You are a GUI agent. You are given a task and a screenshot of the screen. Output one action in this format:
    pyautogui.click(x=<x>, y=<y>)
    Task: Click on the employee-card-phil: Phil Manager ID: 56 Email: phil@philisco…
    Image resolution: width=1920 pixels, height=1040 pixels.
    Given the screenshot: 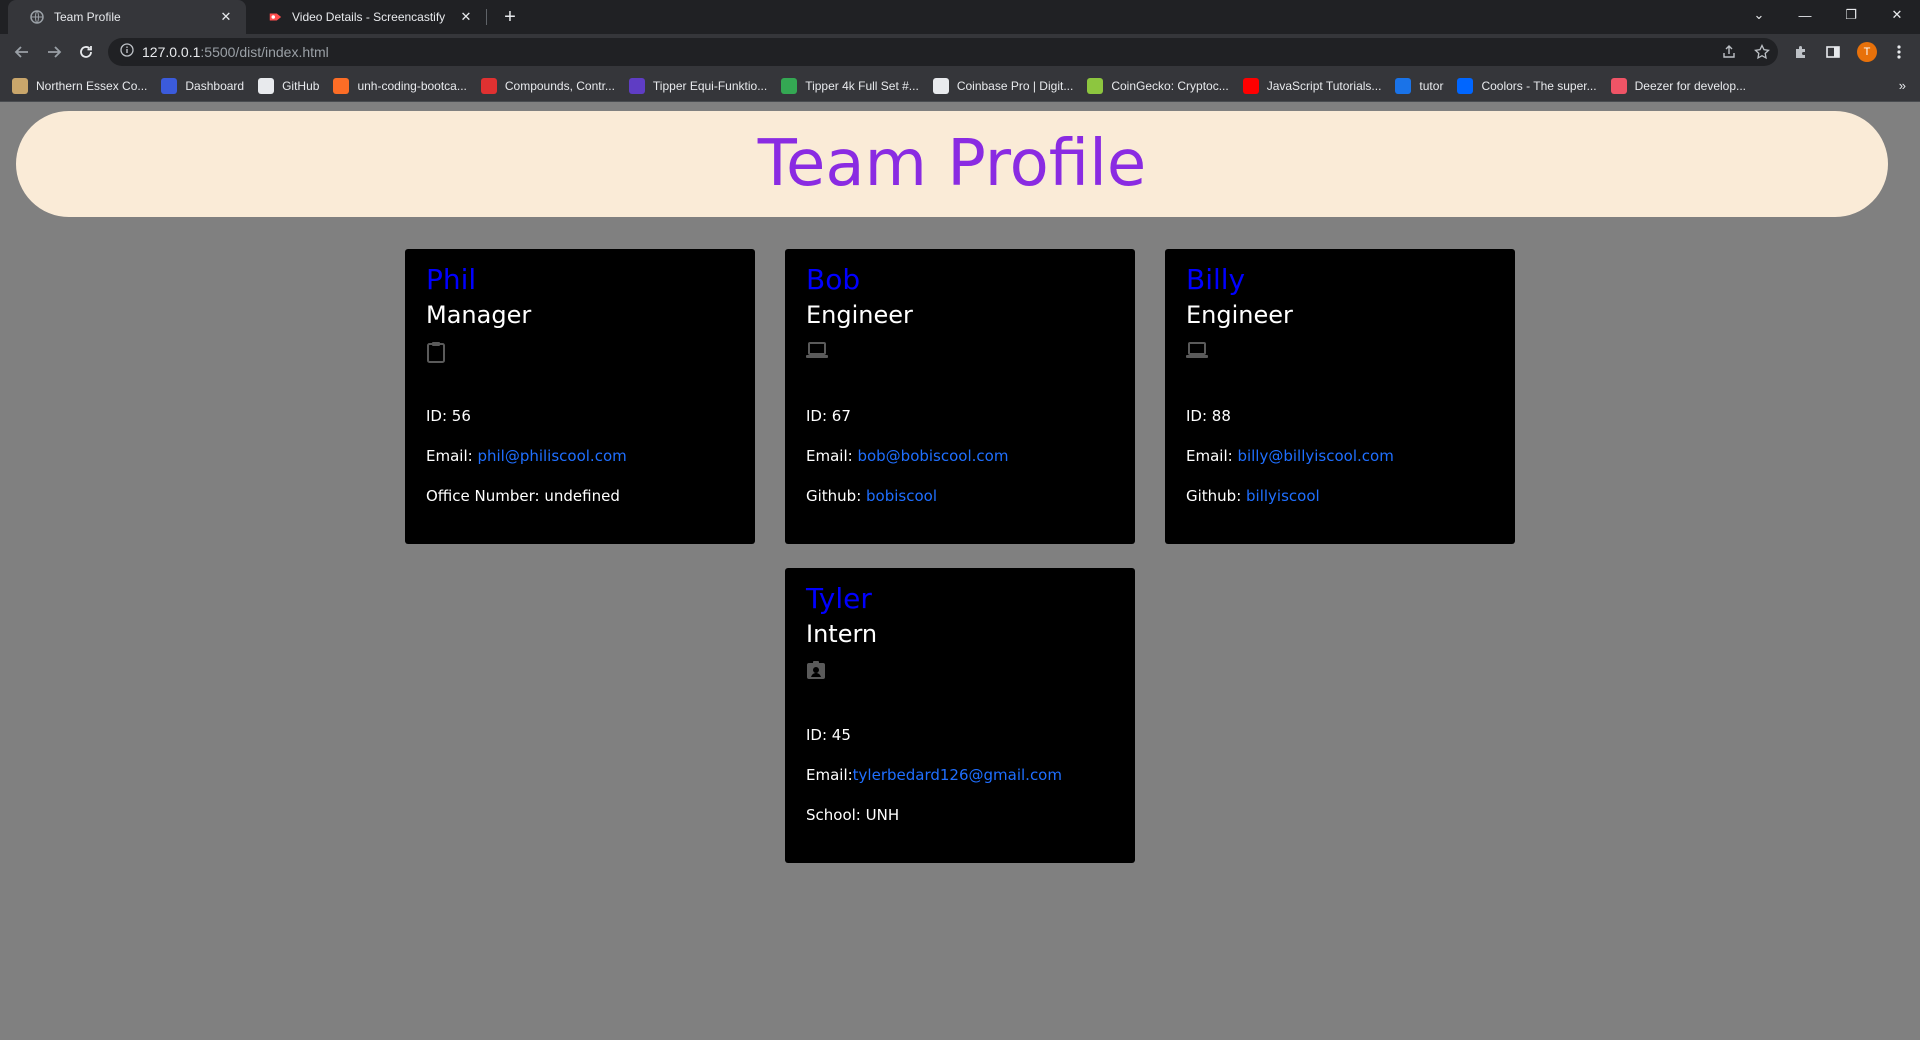 What is the action you would take?
    pyautogui.click(x=580, y=396)
    